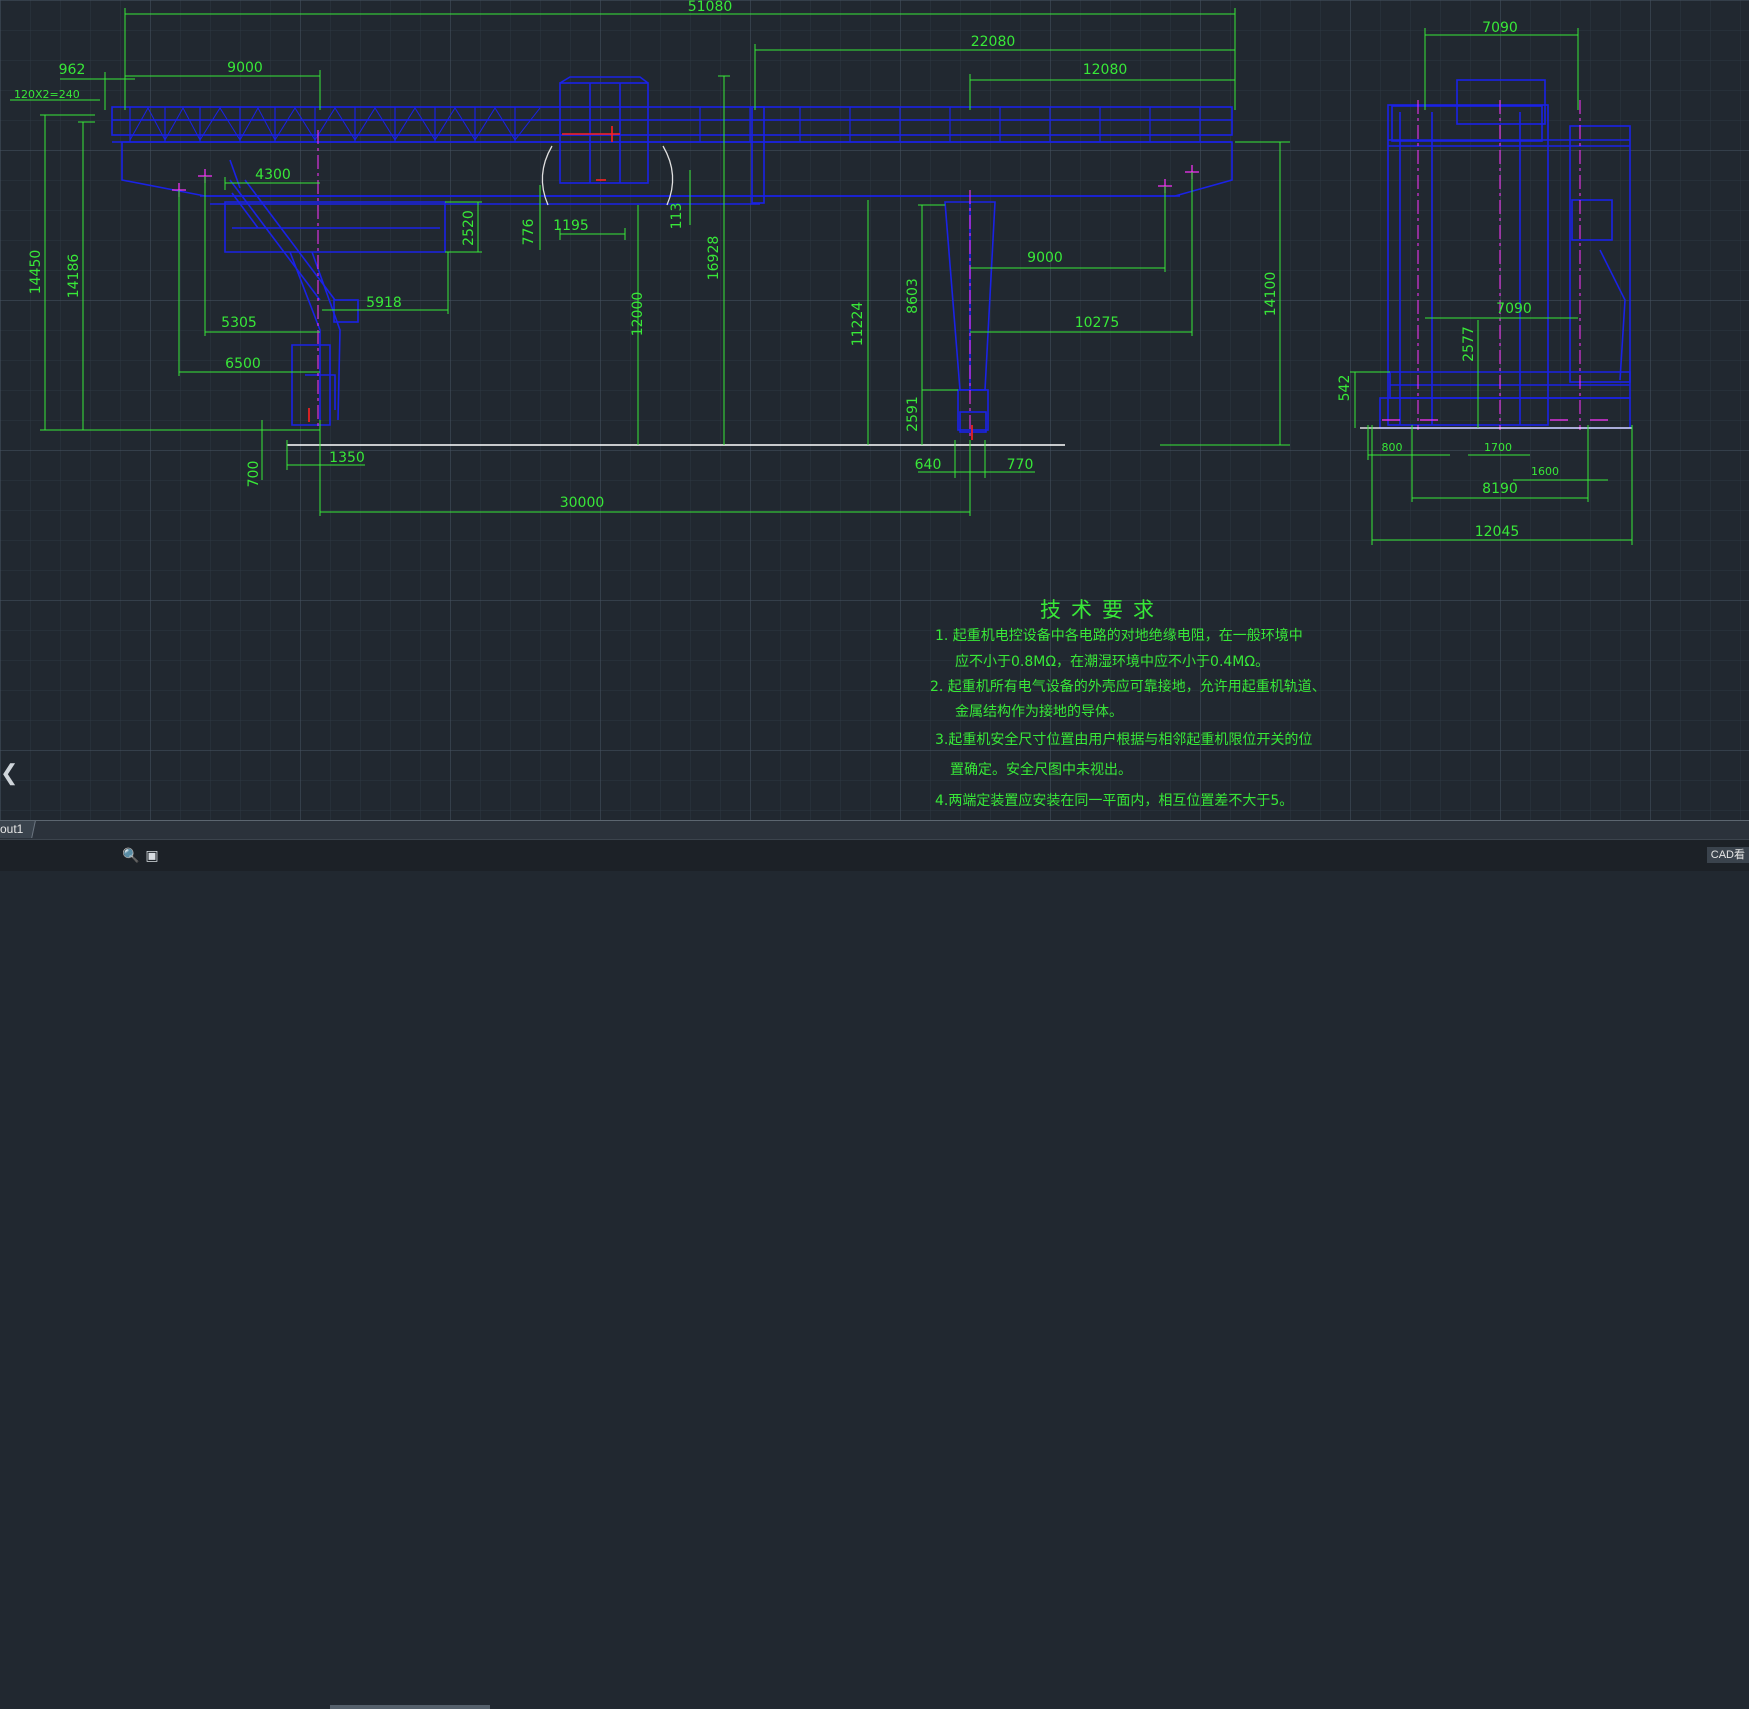 The height and width of the screenshot is (1709, 1749). What do you see at coordinates (1112, 662) in the screenshot?
I see `note-line-1b: 应不小于0.8MΩ，在潮湿环境中应不小于0.4MΩ。` at bounding box center [1112, 662].